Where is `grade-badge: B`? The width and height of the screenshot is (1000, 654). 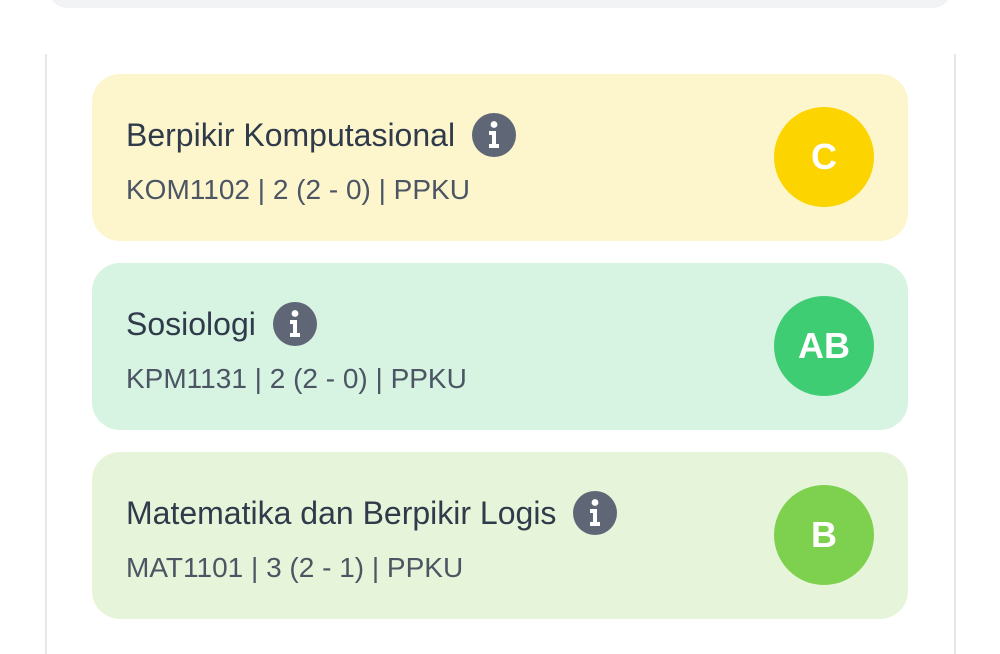
grade-badge: B is located at coordinates (824, 535).